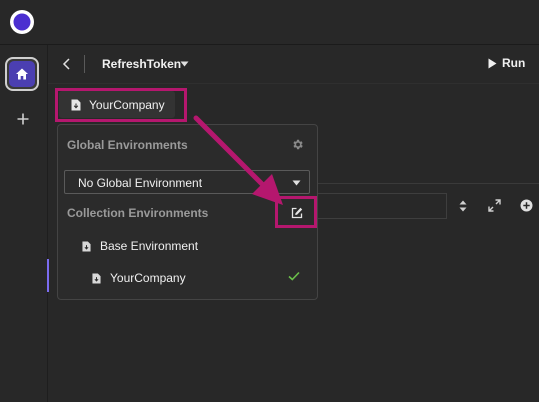  What do you see at coordinates (48, 275) in the screenshot?
I see `active-indicator` at bounding box center [48, 275].